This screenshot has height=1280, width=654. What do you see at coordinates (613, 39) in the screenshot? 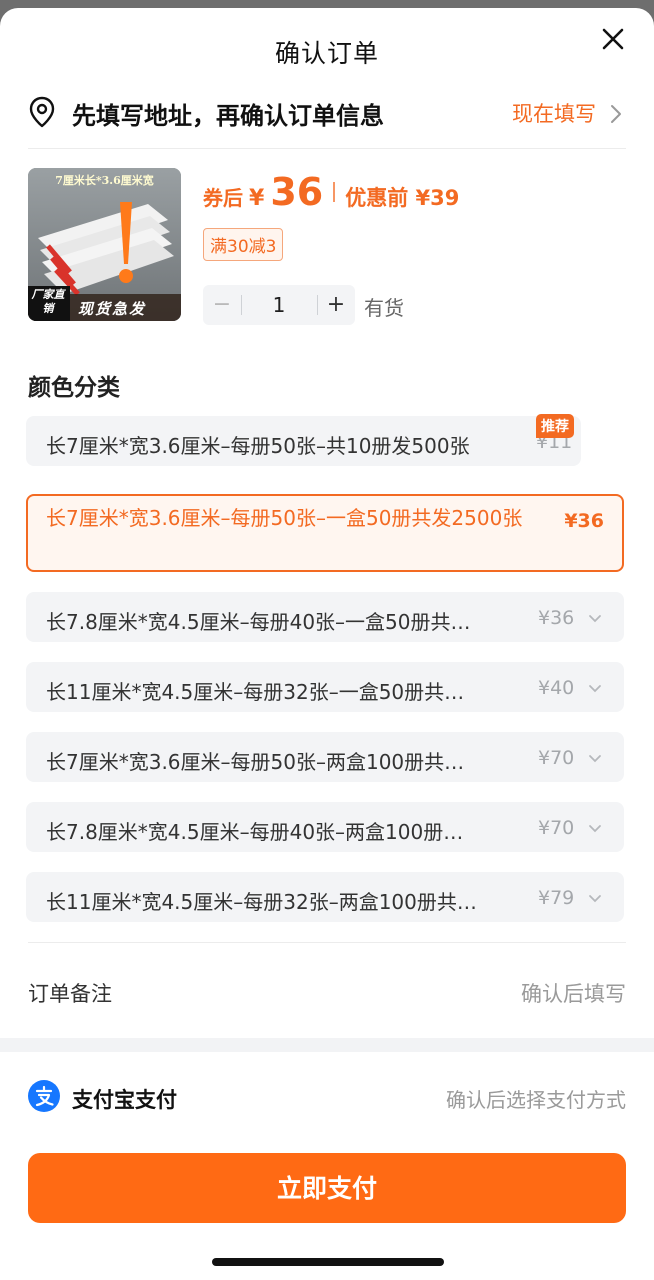
I see `close-icon` at bounding box center [613, 39].